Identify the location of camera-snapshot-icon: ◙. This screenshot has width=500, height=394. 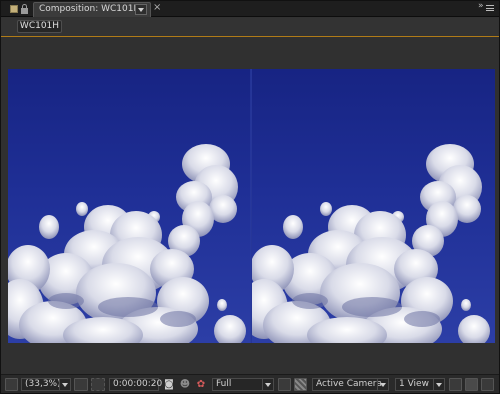
(169, 384).